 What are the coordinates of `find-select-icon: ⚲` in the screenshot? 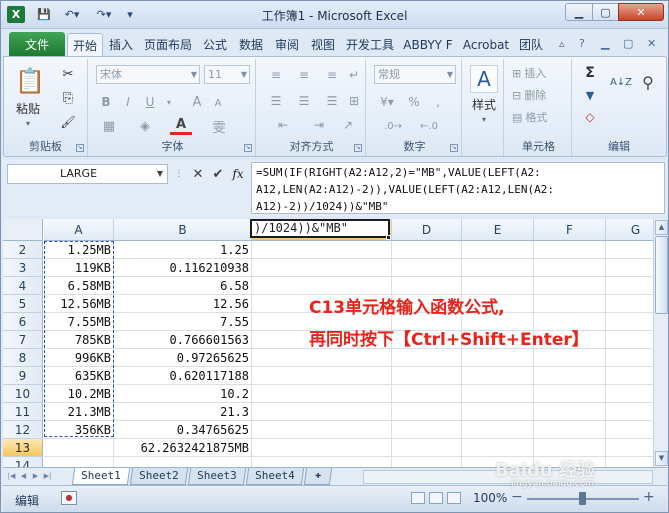 It's located at (648, 82).